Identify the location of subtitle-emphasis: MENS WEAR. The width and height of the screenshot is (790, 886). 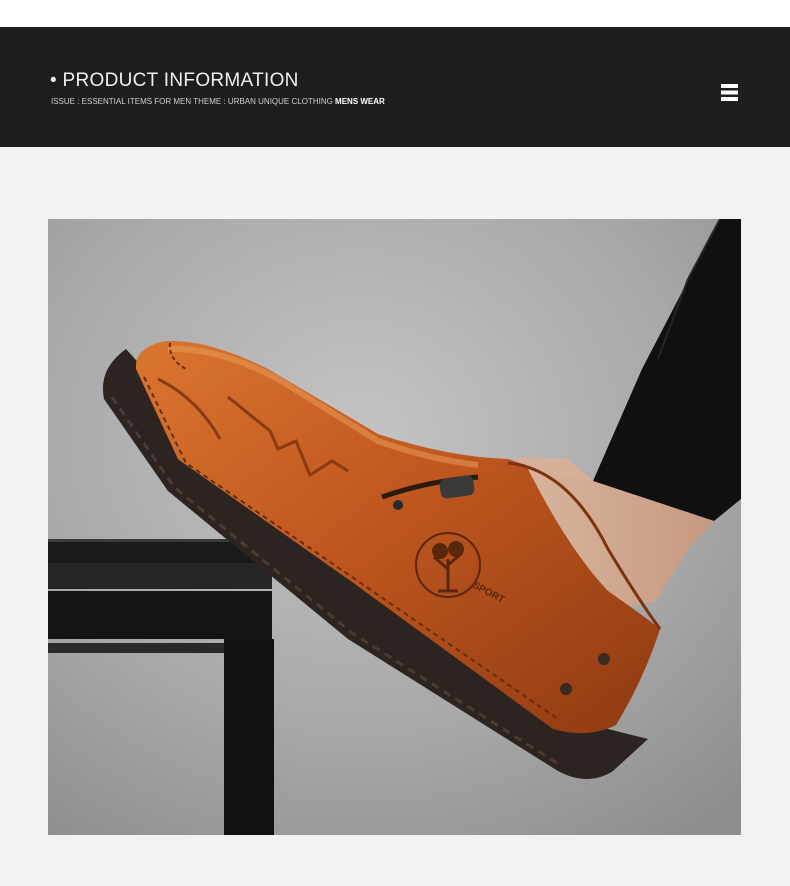
(360, 101).